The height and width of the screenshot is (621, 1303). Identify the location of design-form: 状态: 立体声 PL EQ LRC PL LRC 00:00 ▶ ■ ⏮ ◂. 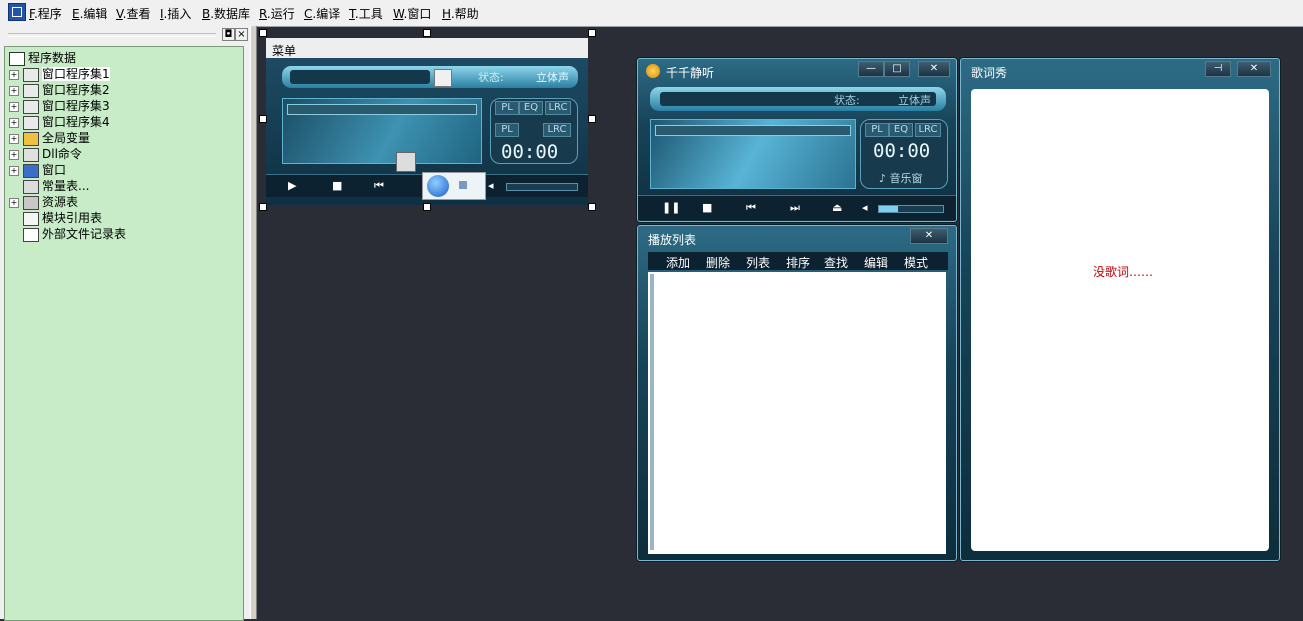
(427, 131).